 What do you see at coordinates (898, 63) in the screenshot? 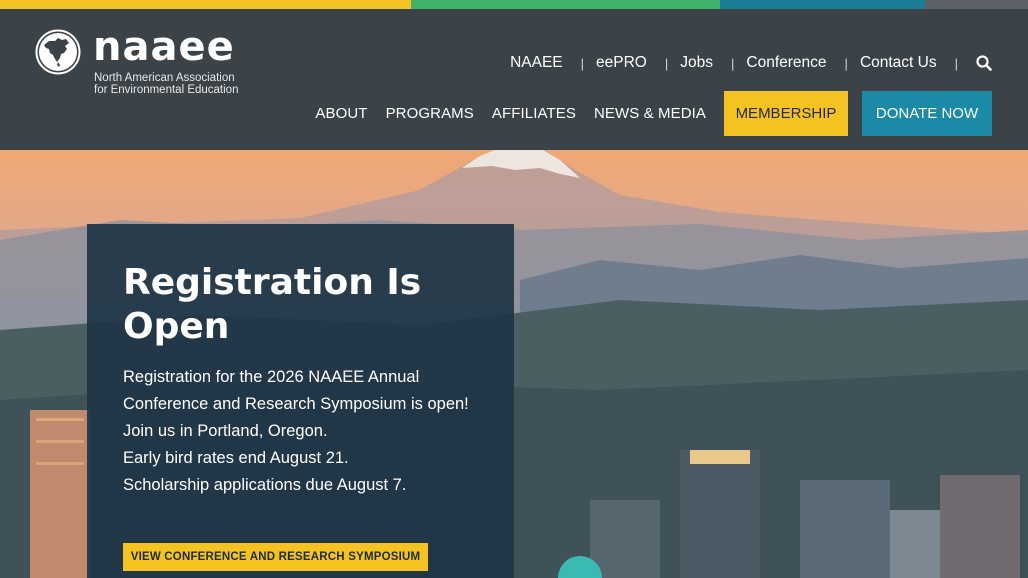
I see `utility-link-contact-us: Contact Us` at bounding box center [898, 63].